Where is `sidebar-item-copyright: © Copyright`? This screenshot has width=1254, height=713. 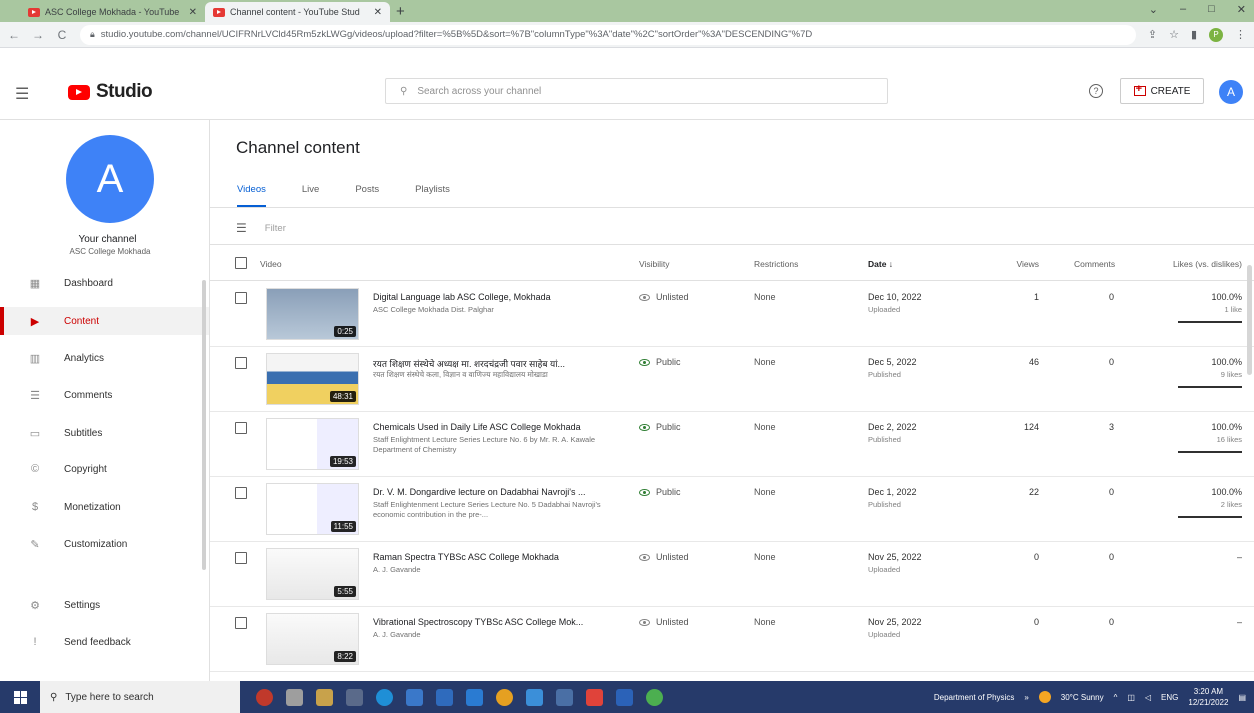 sidebar-item-copyright: © Copyright is located at coordinates (104, 469).